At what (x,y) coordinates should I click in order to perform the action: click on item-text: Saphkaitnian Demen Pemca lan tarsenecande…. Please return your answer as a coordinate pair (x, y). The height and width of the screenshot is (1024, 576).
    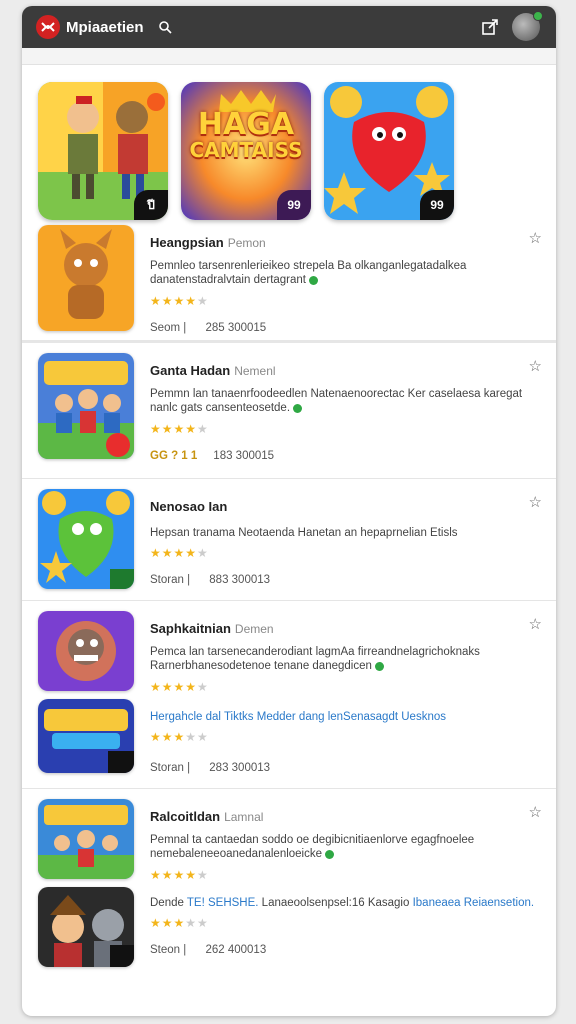
    Looking at the image, I should click on (346, 692).